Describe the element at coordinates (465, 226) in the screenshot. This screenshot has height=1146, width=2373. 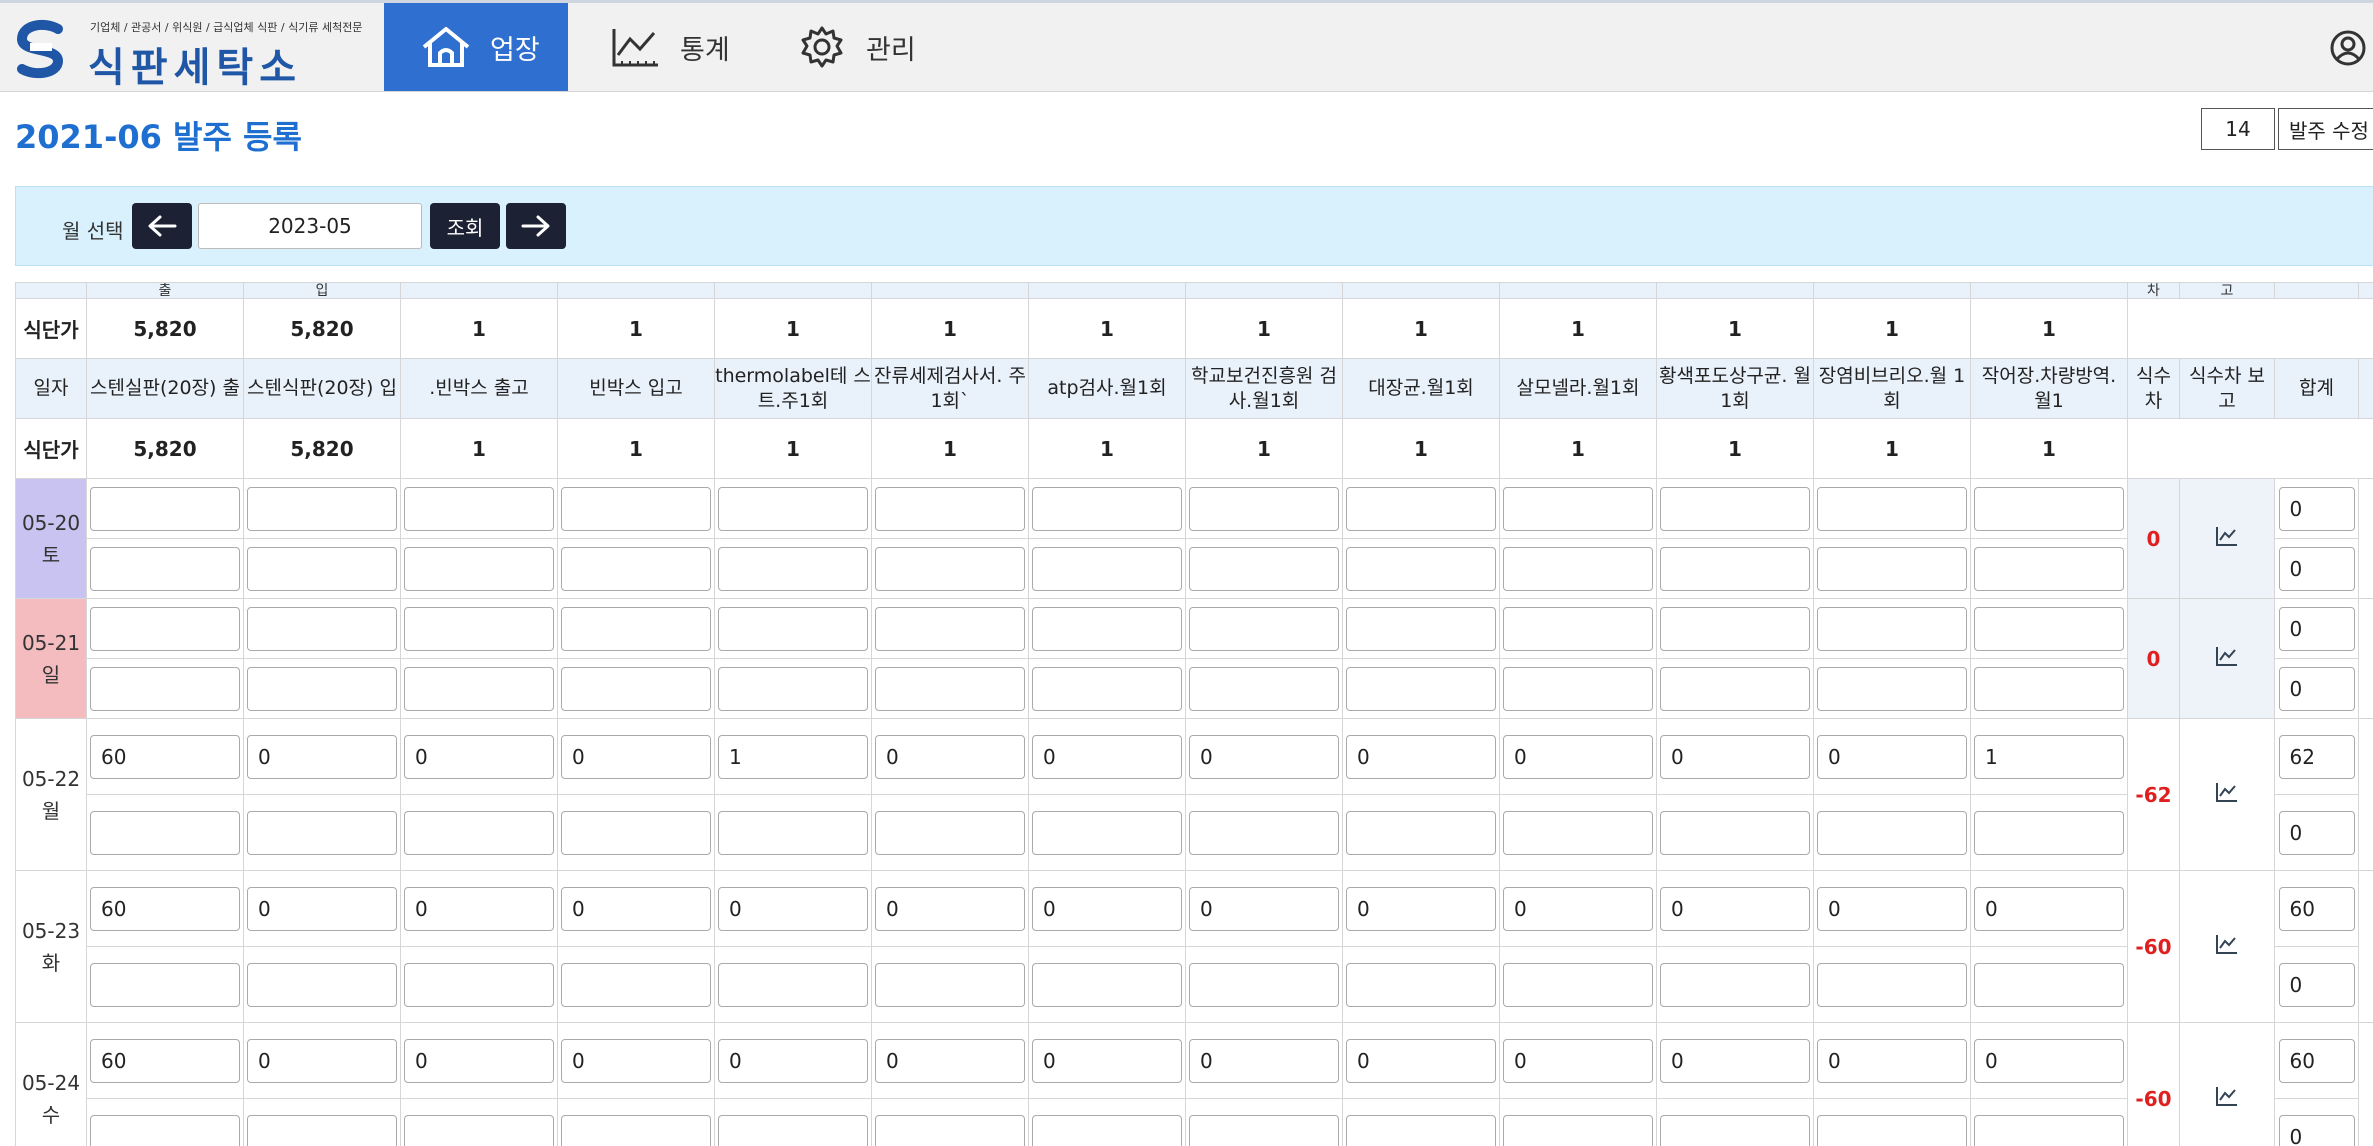
I see `query-button: 조회` at that location.